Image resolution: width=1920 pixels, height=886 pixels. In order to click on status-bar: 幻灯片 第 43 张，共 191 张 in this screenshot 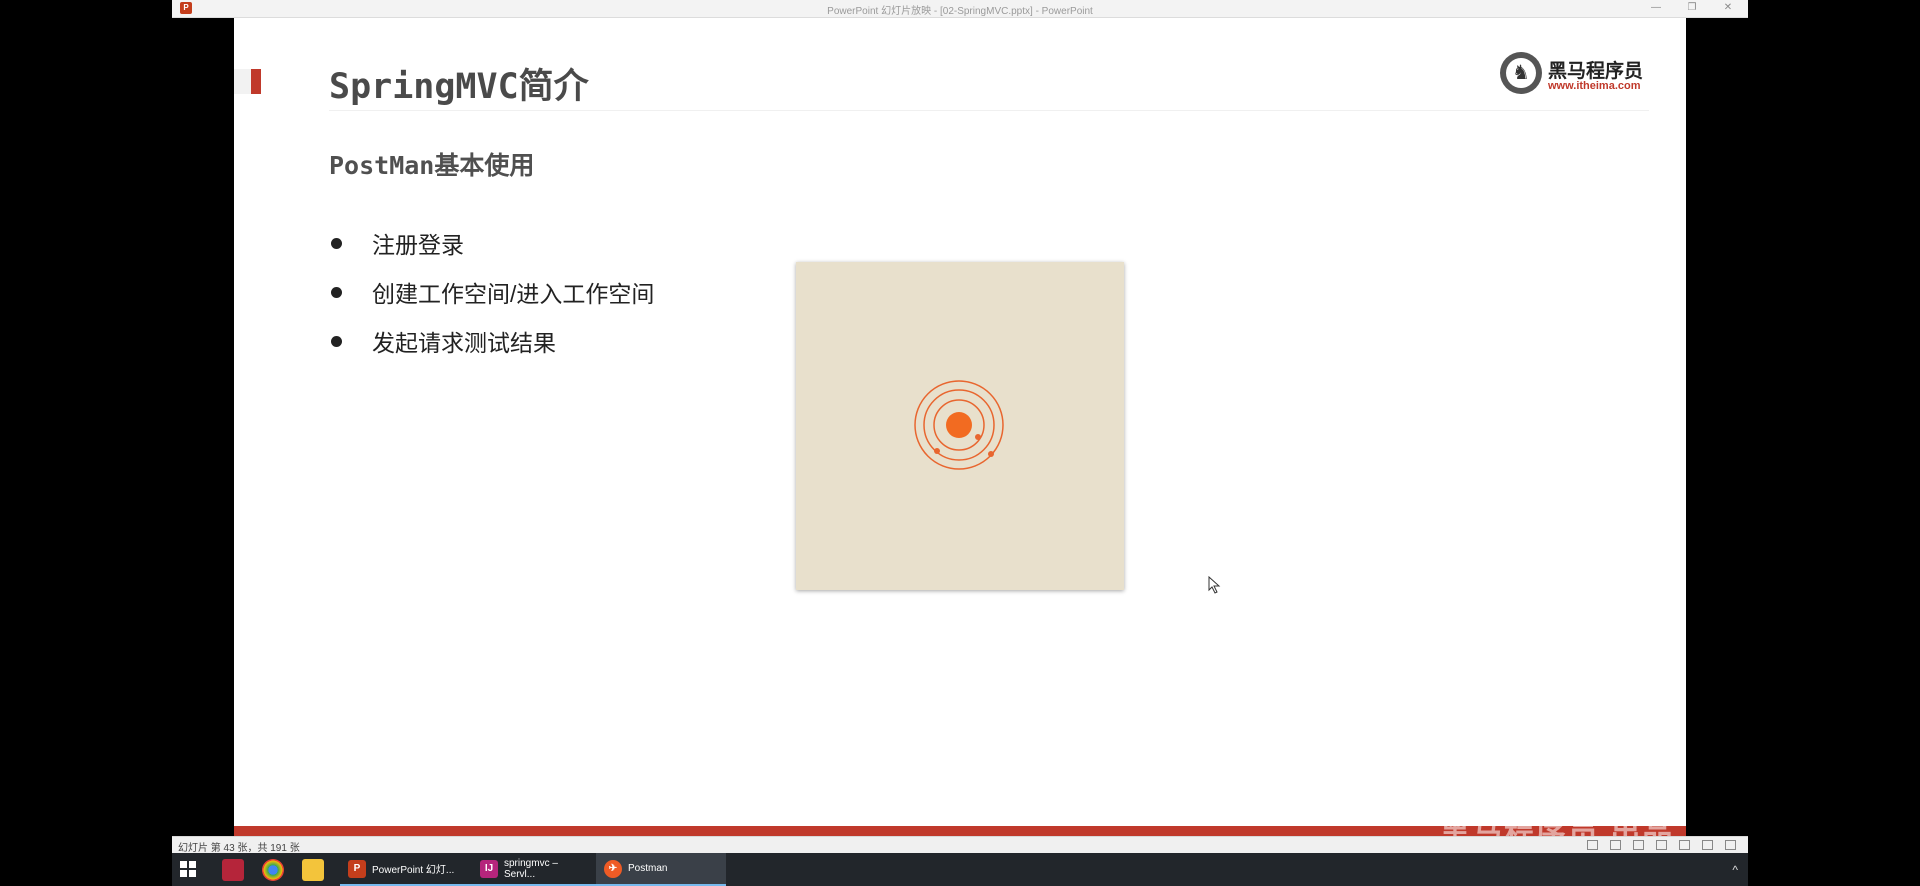, I will do `click(960, 845)`.